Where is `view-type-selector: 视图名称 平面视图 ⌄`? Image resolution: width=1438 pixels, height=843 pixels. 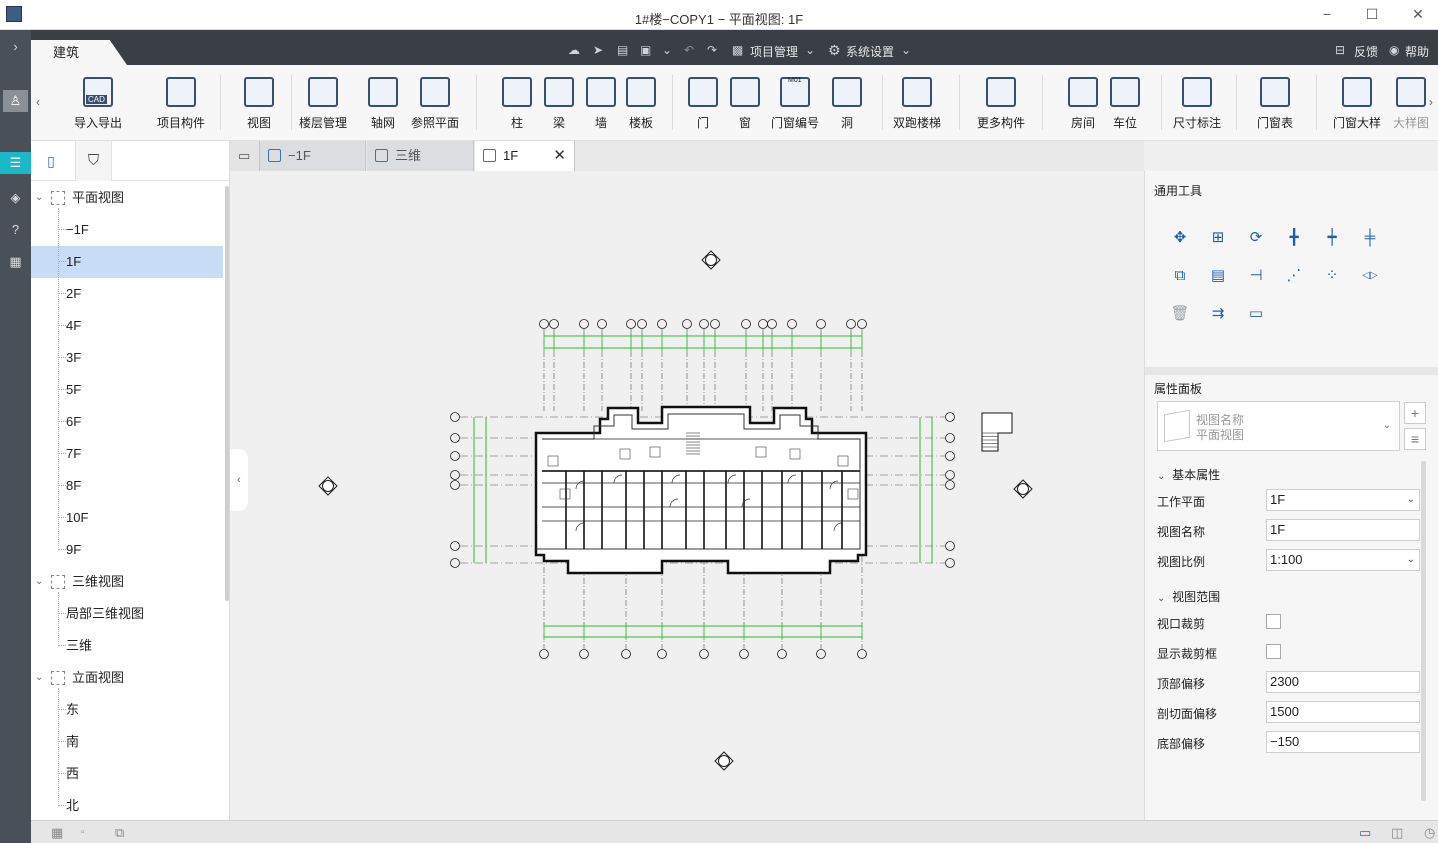 view-type-selector: 视图名称 平面视图 ⌄ is located at coordinates (1278, 426).